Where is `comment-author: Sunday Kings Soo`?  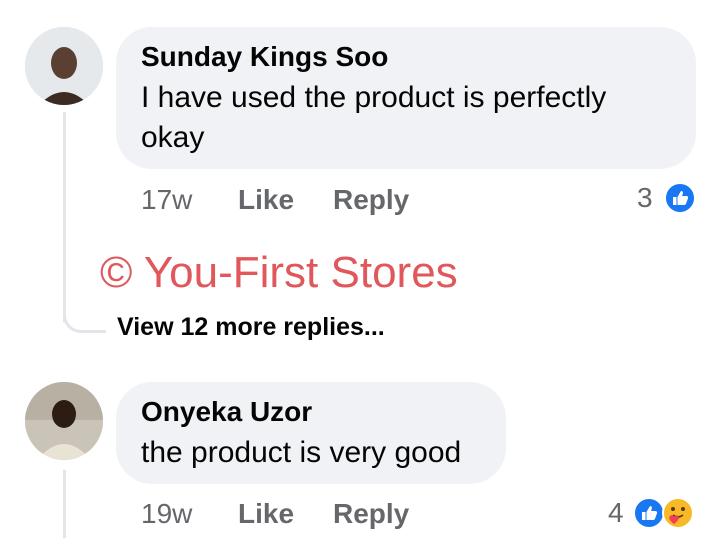
comment-author: Sunday Kings Soo is located at coordinates (264, 57).